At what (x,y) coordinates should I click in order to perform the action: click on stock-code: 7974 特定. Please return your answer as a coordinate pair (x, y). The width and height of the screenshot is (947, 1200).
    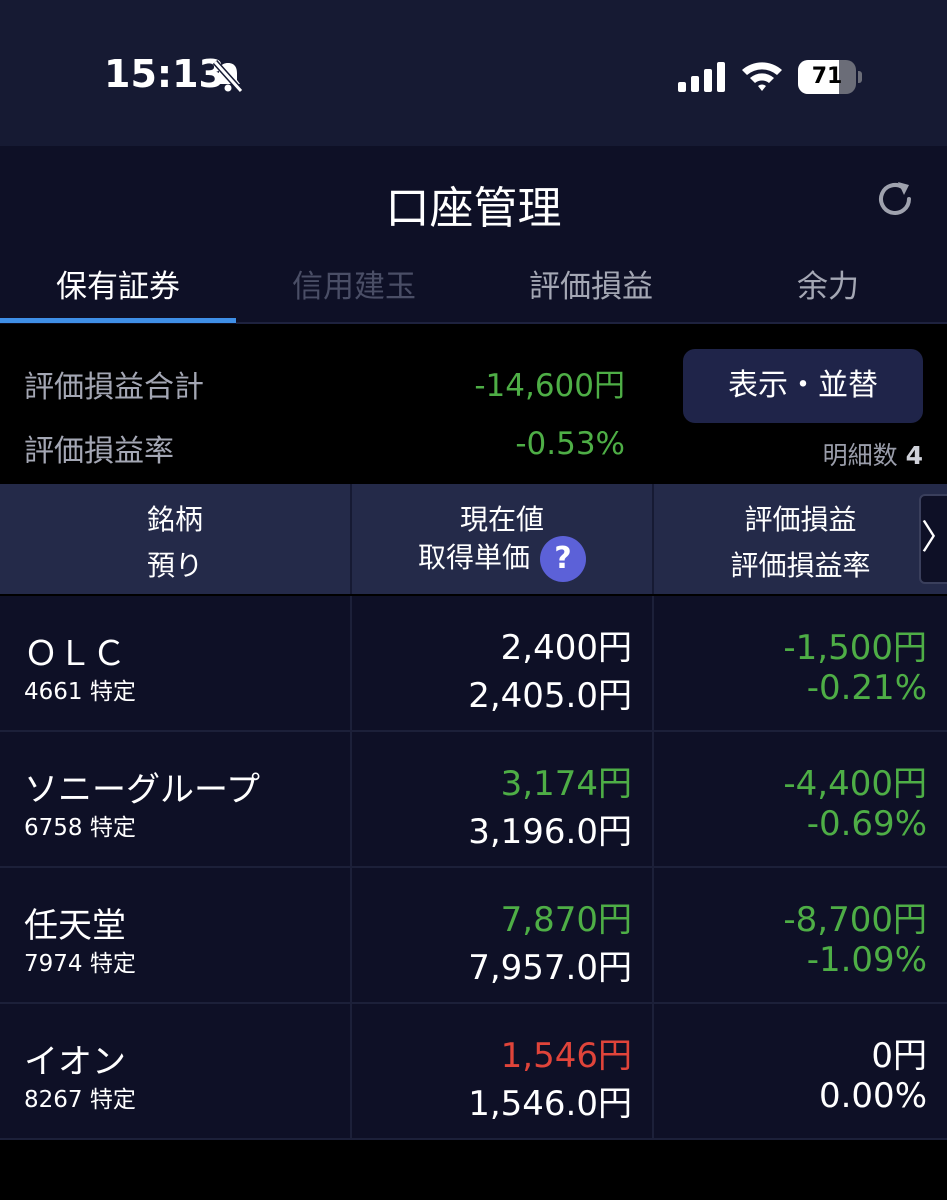
    Looking at the image, I should click on (80, 964).